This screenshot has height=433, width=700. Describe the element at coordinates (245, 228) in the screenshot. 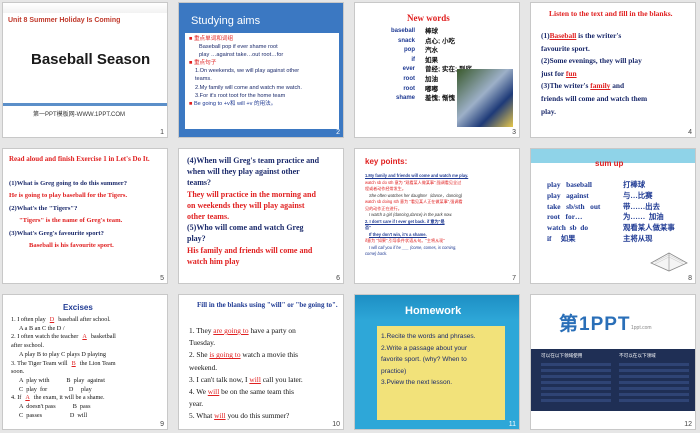

I see `question-text: (5)Who will come and watch Greg` at that location.